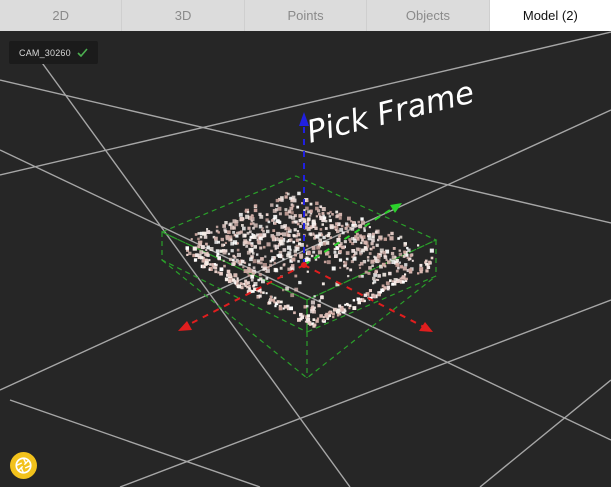  I want to click on tab-points: Points, so click(306, 15).